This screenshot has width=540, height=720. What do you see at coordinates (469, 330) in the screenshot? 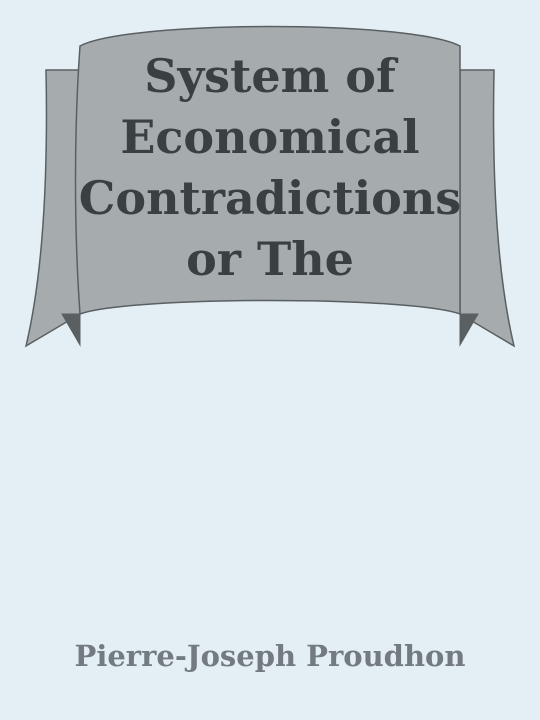
I see `ribbon-right-fold` at bounding box center [469, 330].